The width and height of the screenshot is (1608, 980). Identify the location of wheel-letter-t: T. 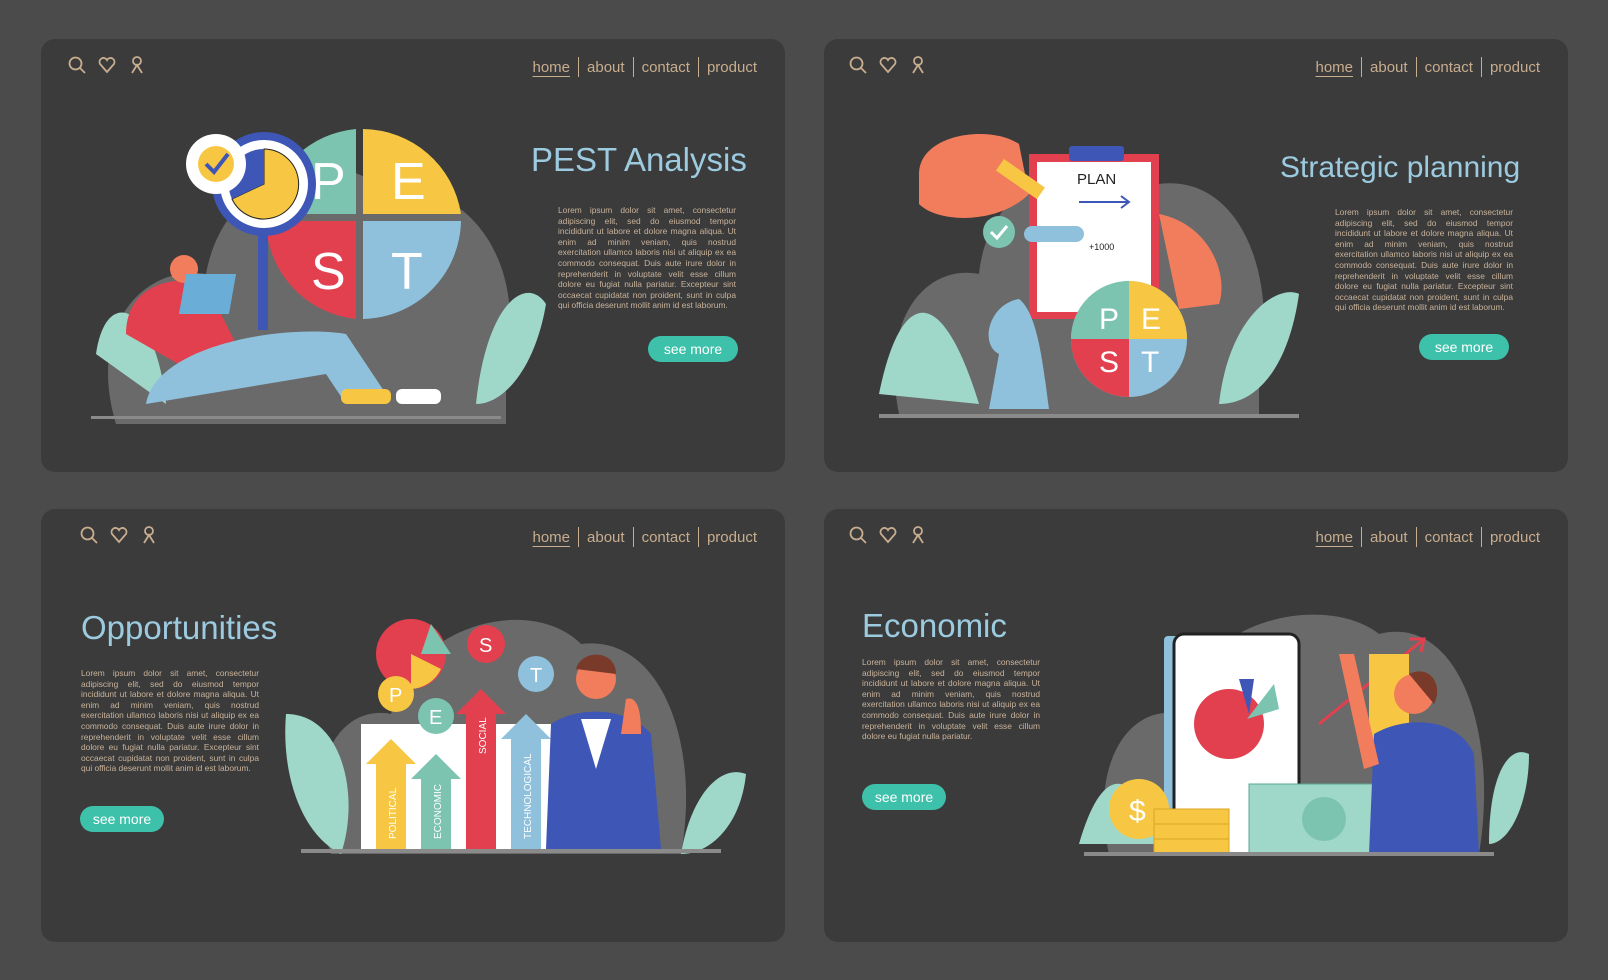
(1150, 362).